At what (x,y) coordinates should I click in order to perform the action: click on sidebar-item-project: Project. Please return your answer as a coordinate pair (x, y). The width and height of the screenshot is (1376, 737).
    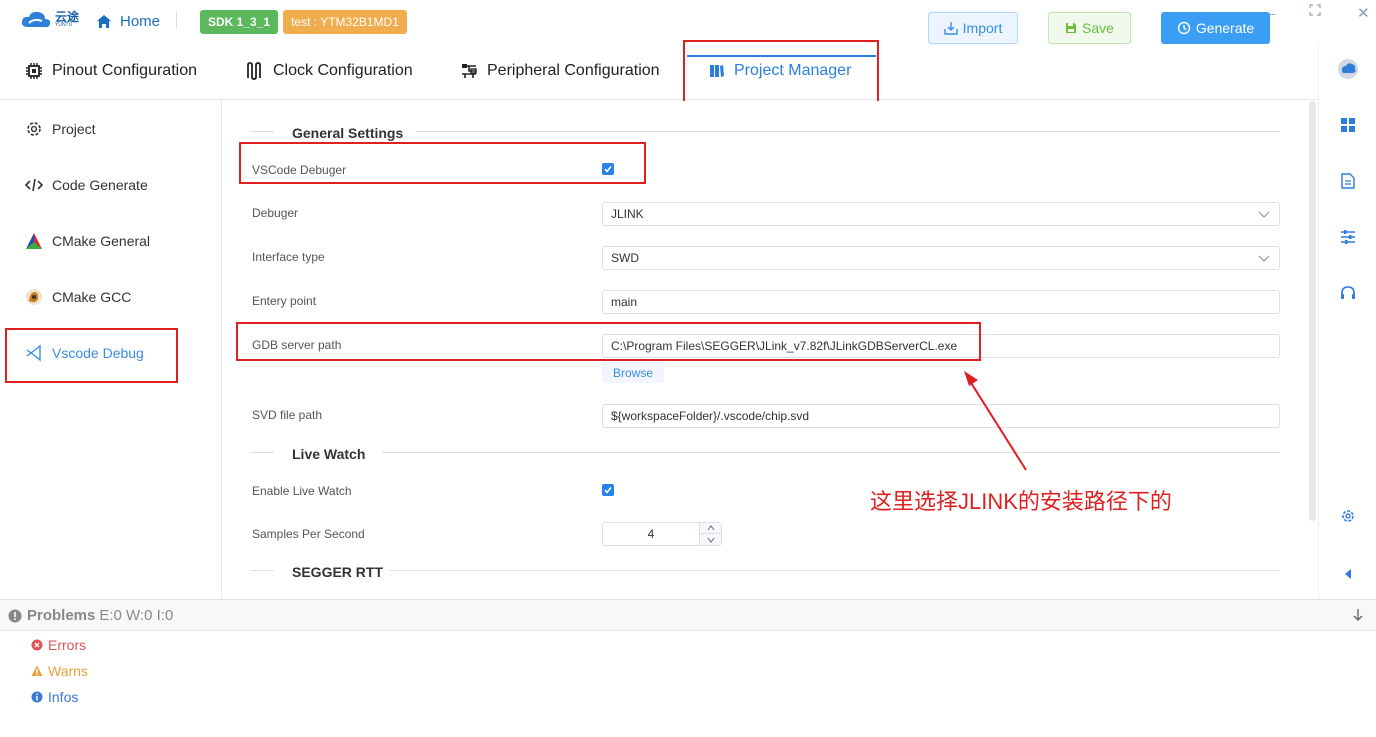
    Looking at the image, I should click on (60, 129).